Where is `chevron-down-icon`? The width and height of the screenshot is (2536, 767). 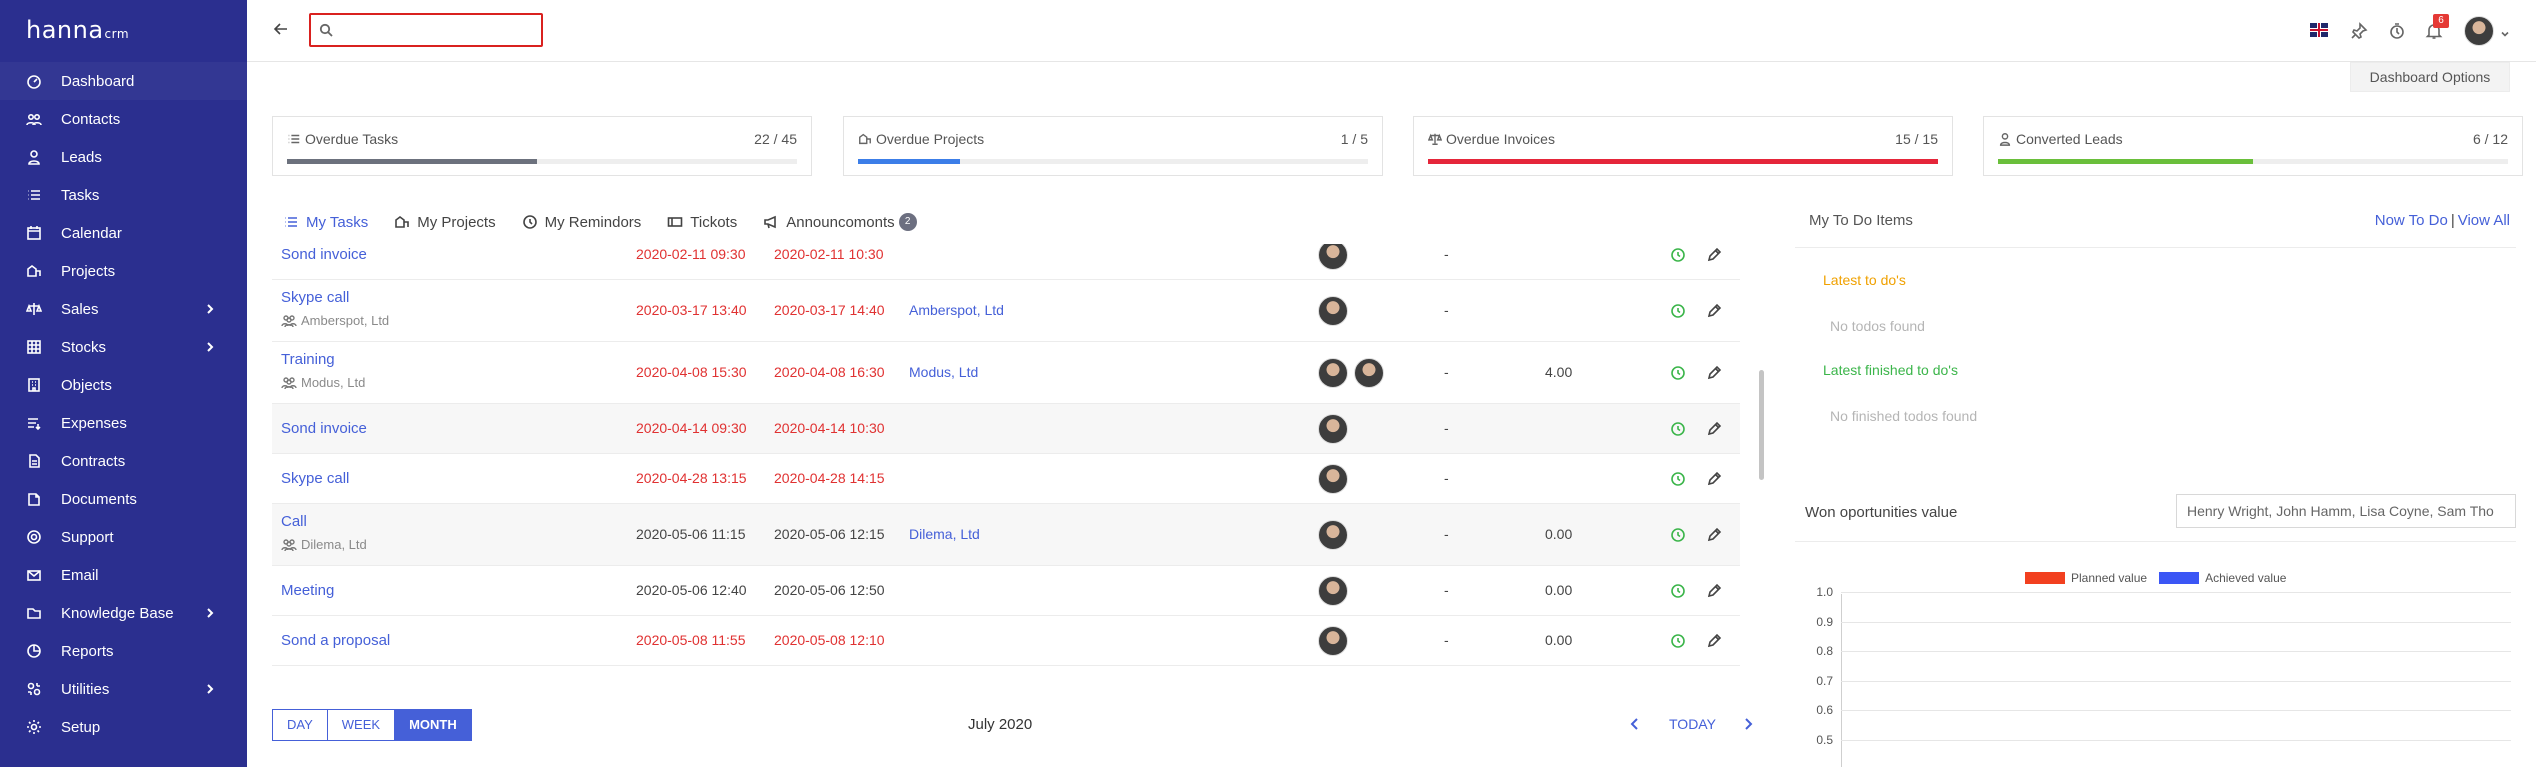 chevron-down-icon is located at coordinates (2505, 31).